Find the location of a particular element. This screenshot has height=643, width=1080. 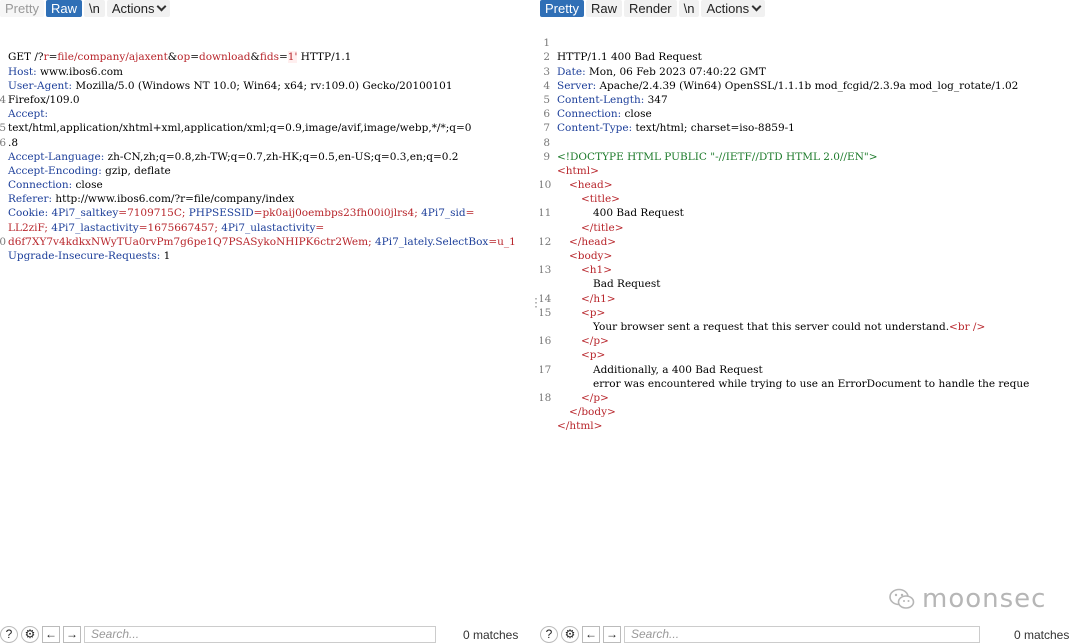

header-value: 1 is located at coordinates (165, 256).